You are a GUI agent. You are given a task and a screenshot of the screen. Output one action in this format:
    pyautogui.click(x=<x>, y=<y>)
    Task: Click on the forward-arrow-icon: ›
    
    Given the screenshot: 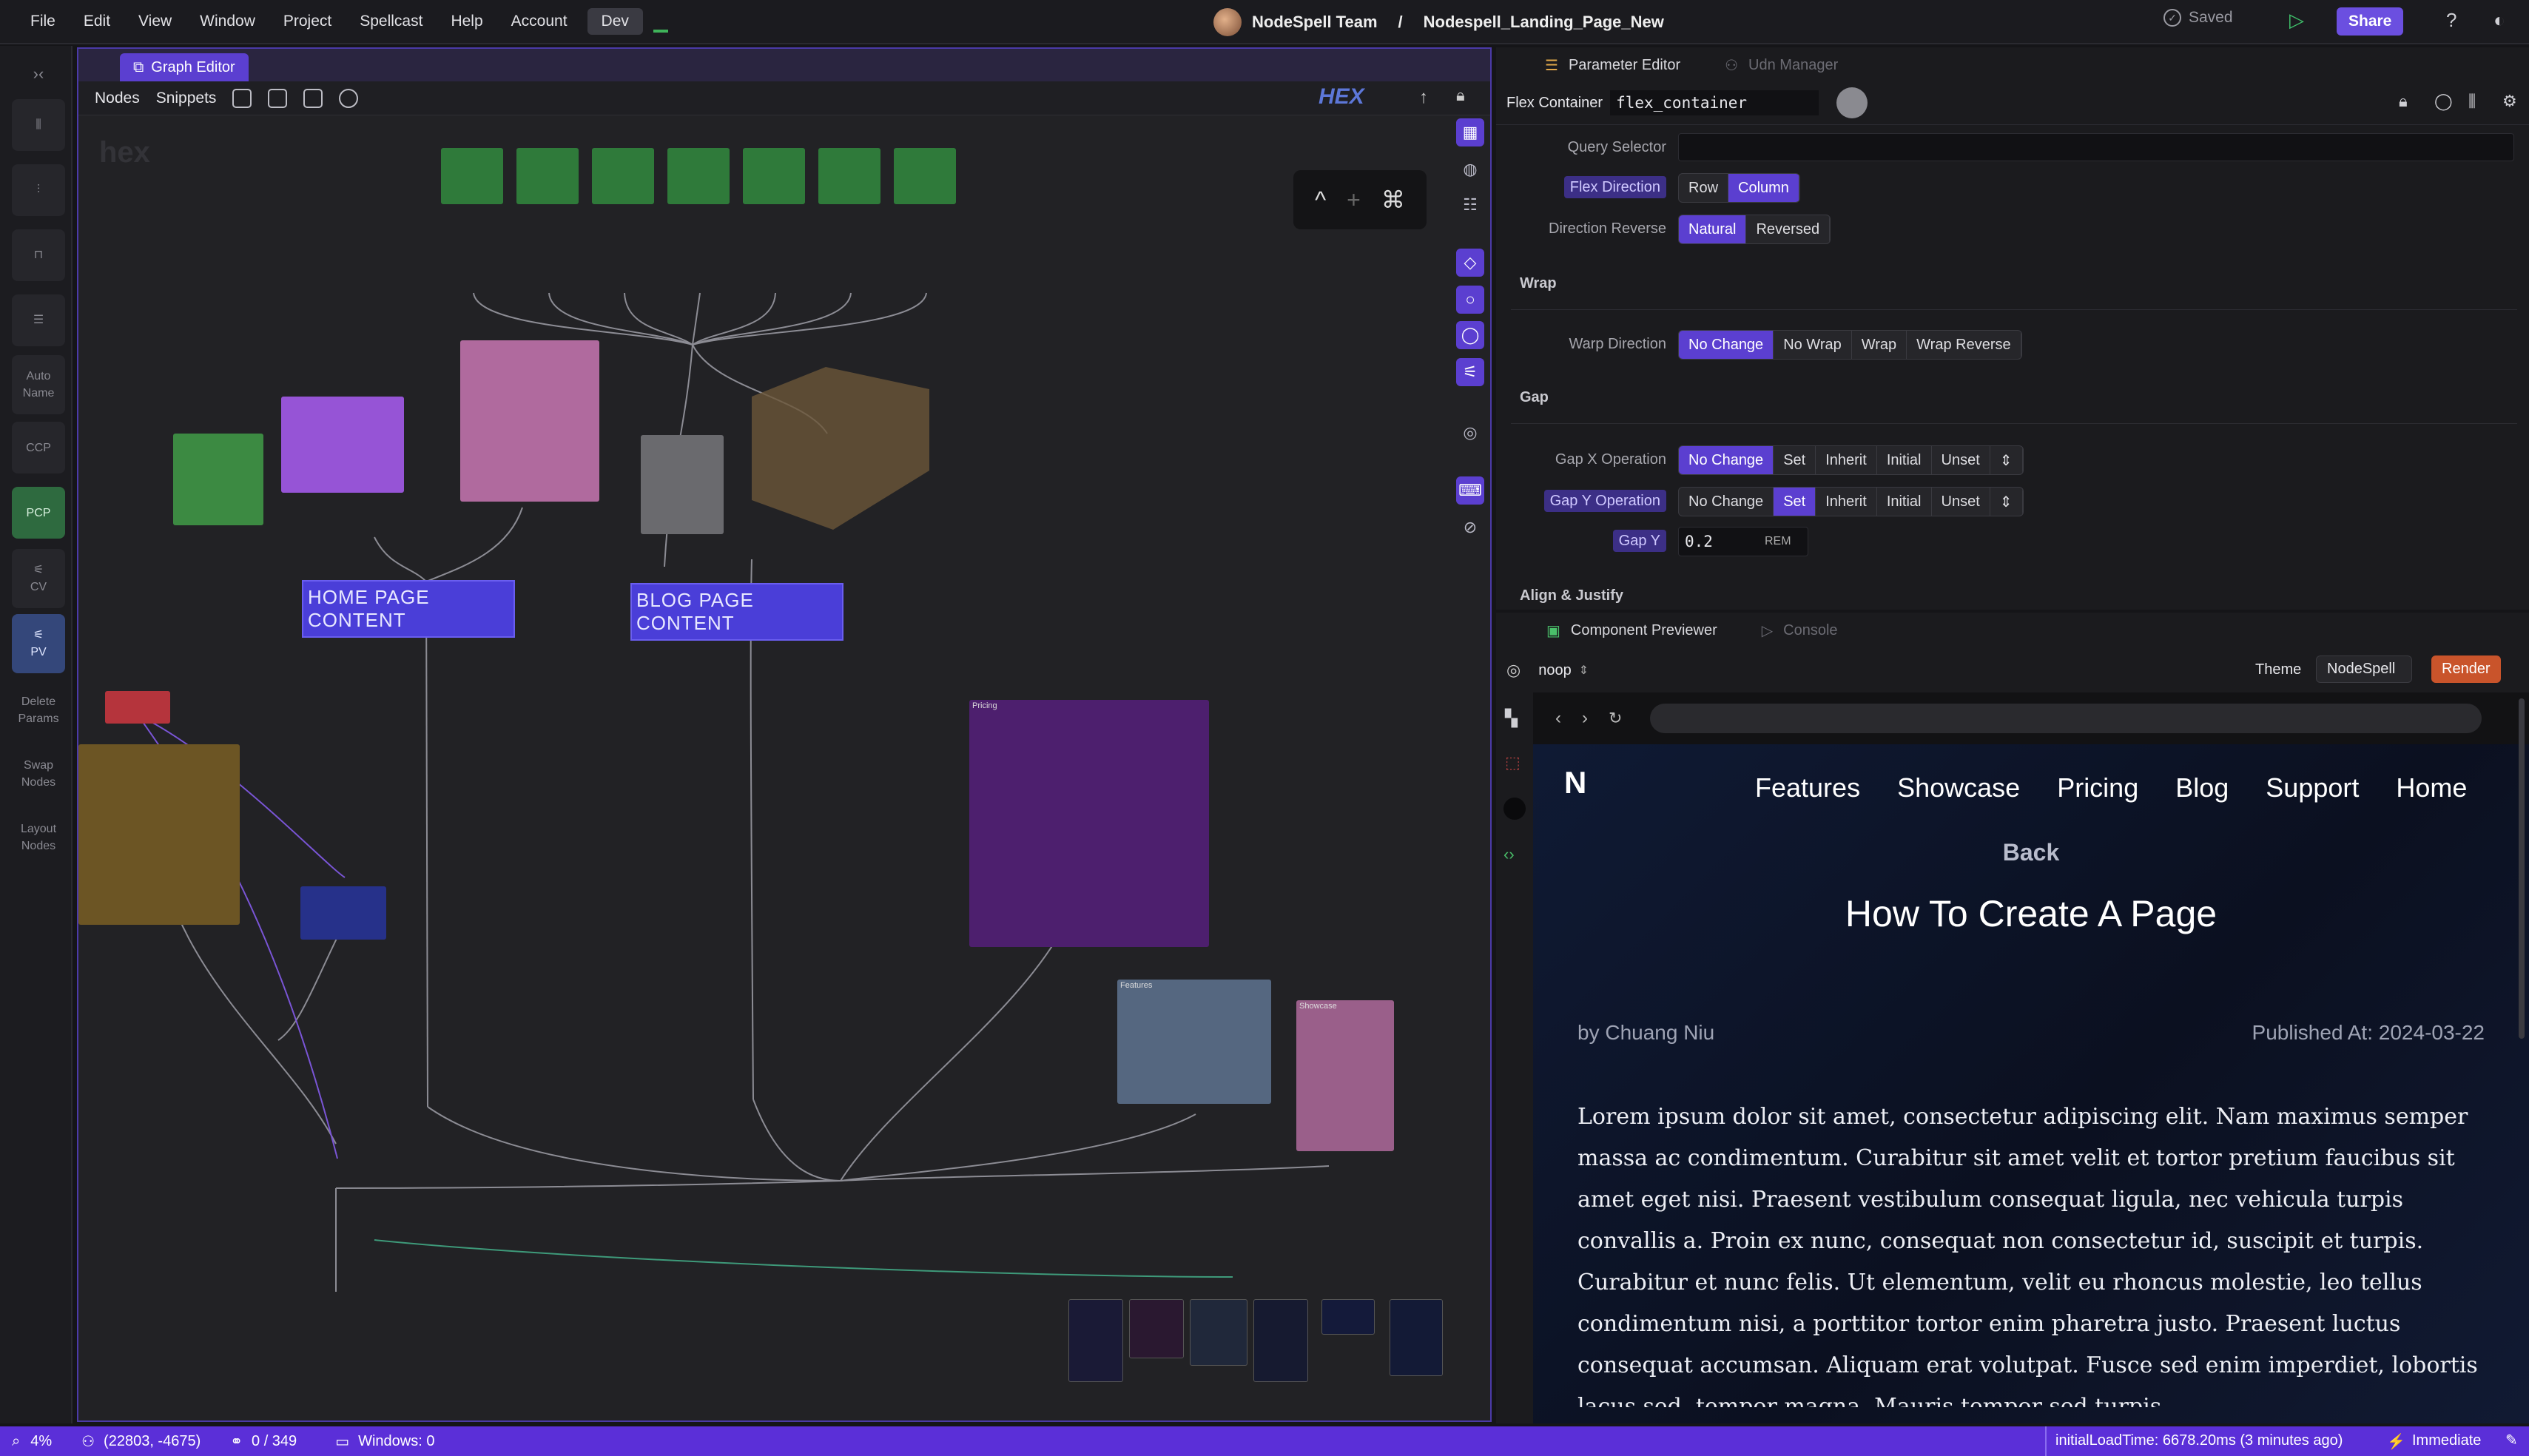 What is the action you would take?
    pyautogui.click(x=1585, y=719)
    